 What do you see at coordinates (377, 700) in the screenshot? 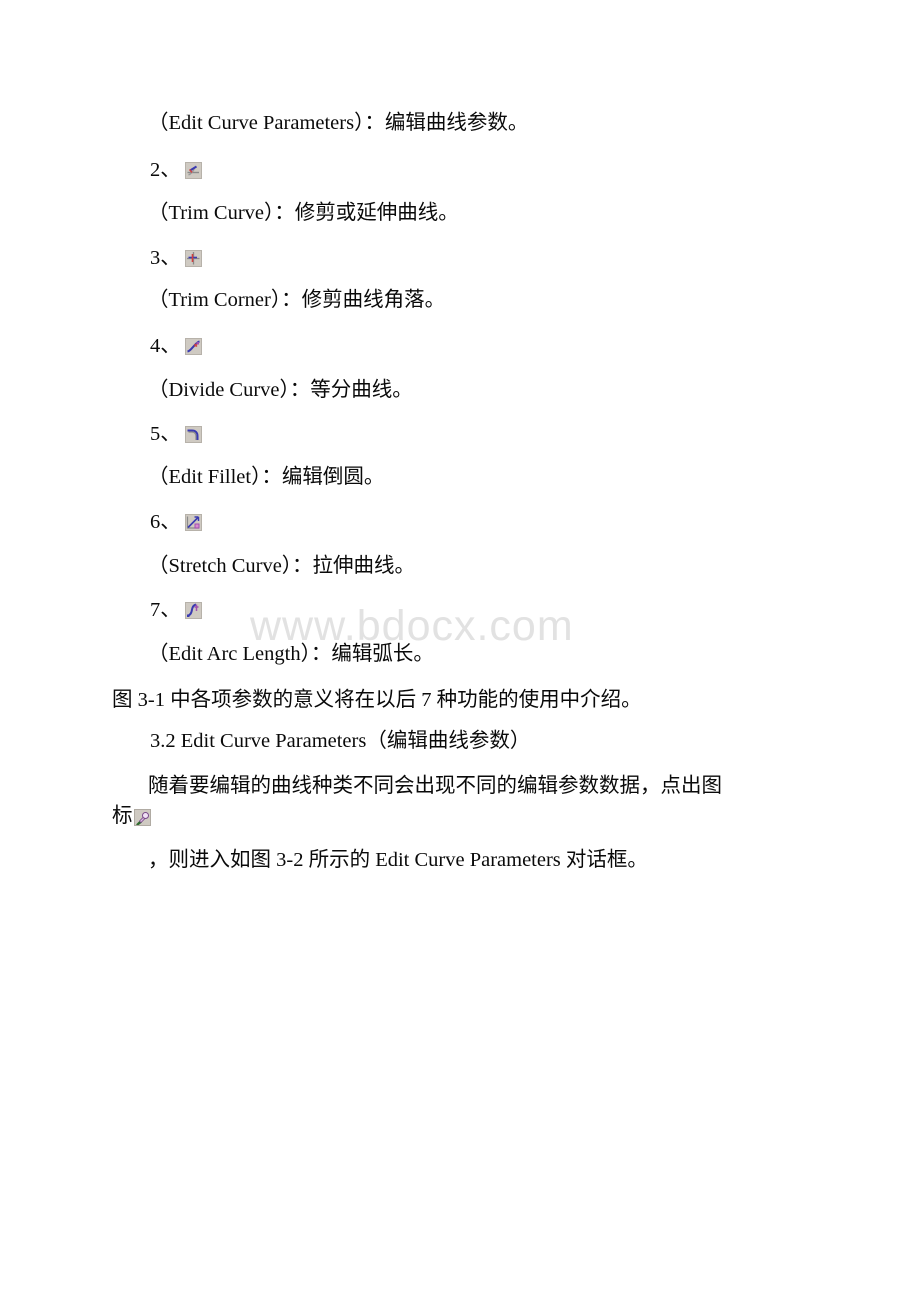
I see `figure-note: 图 3-1 中各项参数的意义将在以后 7 种功能的使用中介绍。` at bounding box center [377, 700].